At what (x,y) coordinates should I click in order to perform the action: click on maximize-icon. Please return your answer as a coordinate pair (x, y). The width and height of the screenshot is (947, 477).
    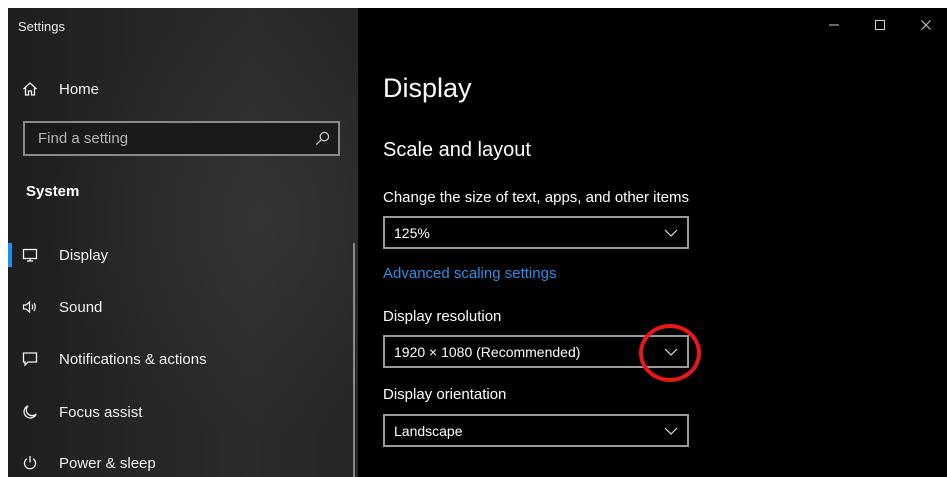
    Looking at the image, I should click on (880, 25).